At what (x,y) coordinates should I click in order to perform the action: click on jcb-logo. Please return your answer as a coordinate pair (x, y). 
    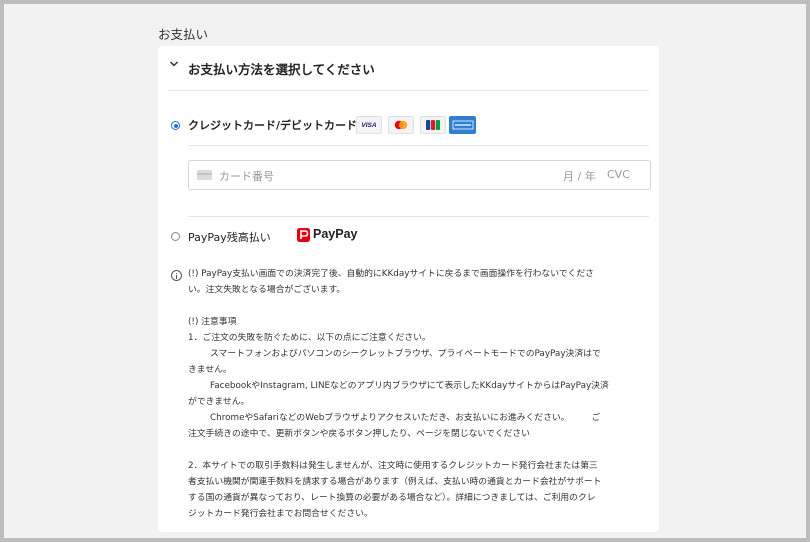
    Looking at the image, I should click on (433, 125).